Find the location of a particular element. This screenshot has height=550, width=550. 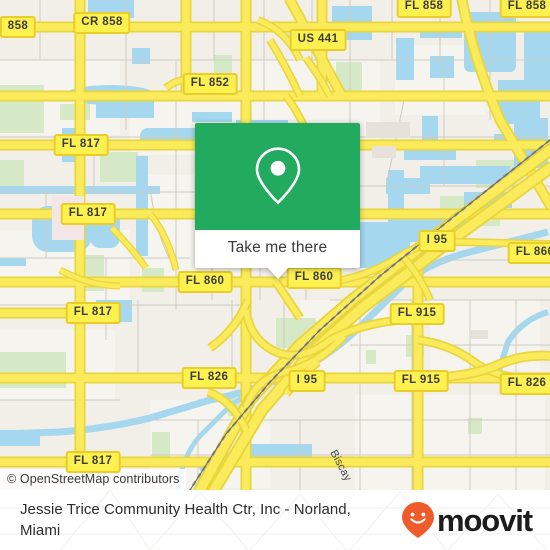

road-shield-fl860-west: FL 860 is located at coordinates (205, 282).